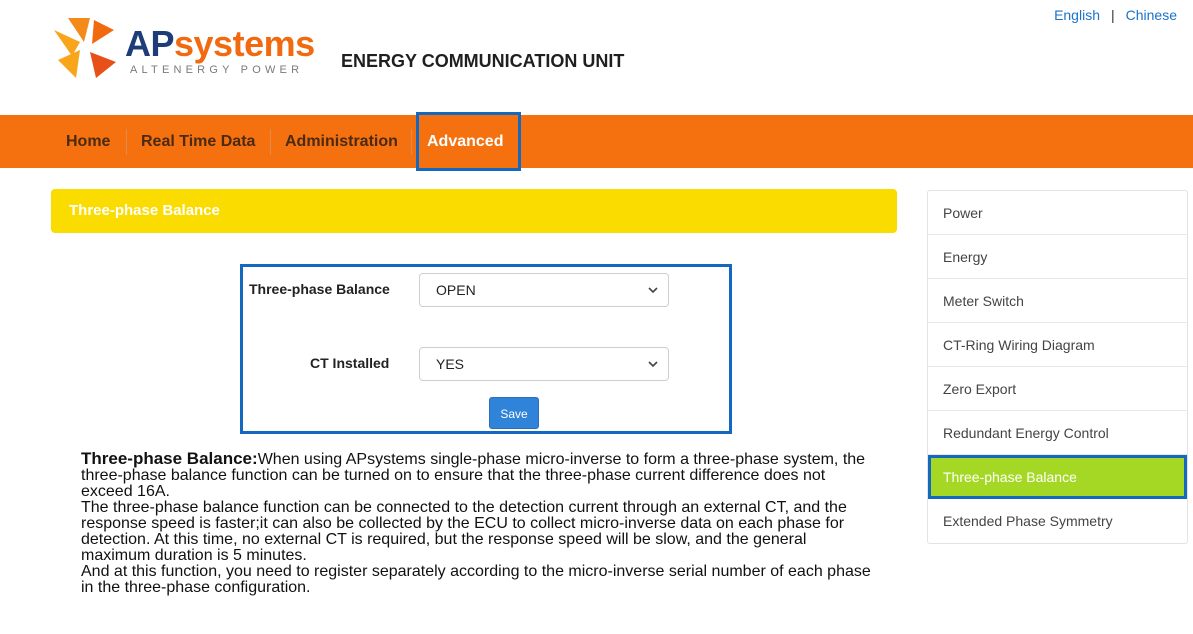  Describe the element at coordinates (514, 413) in the screenshot. I see `save-button: Save` at that location.